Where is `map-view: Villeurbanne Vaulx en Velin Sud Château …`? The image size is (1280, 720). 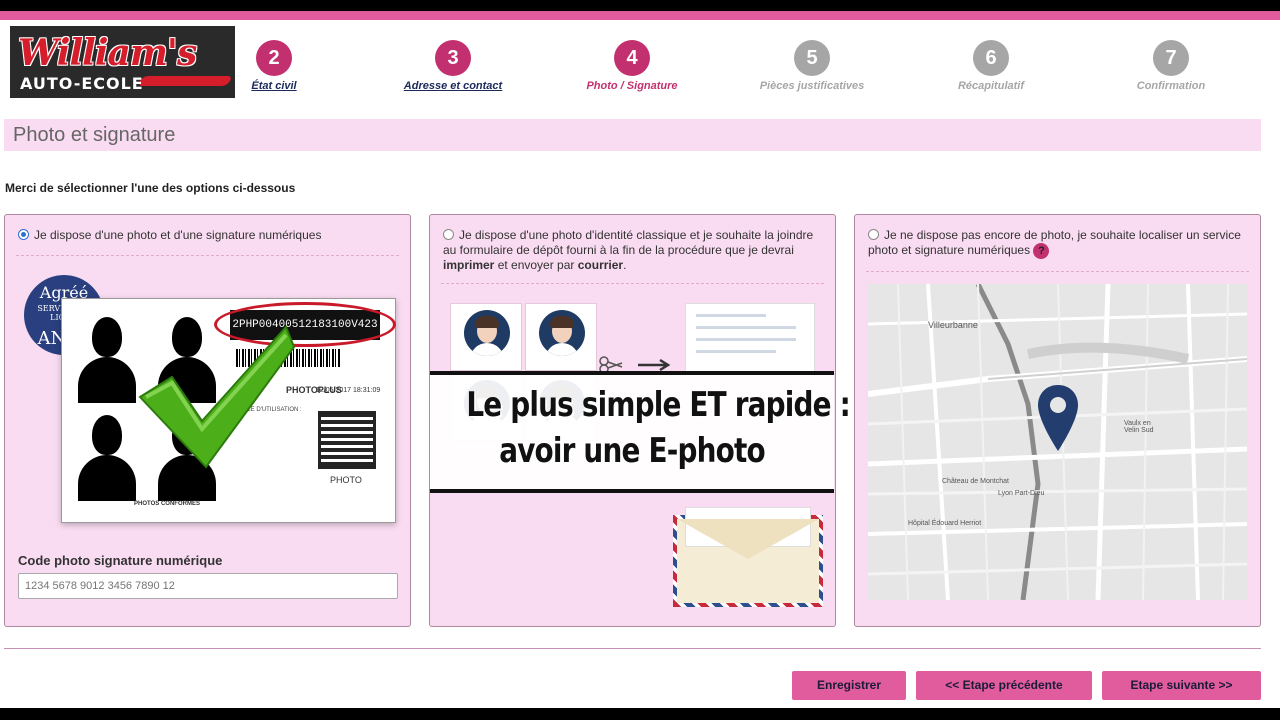 map-view: Villeurbanne Vaulx en Velin Sud Château … is located at coordinates (1057, 442).